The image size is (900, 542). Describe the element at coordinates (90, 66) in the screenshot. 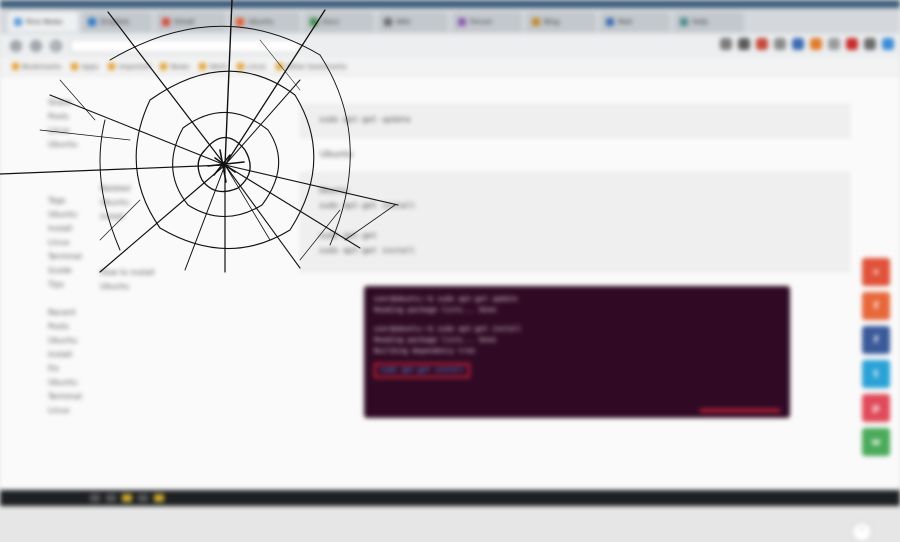

I see `bookmark-label: Apps` at that location.